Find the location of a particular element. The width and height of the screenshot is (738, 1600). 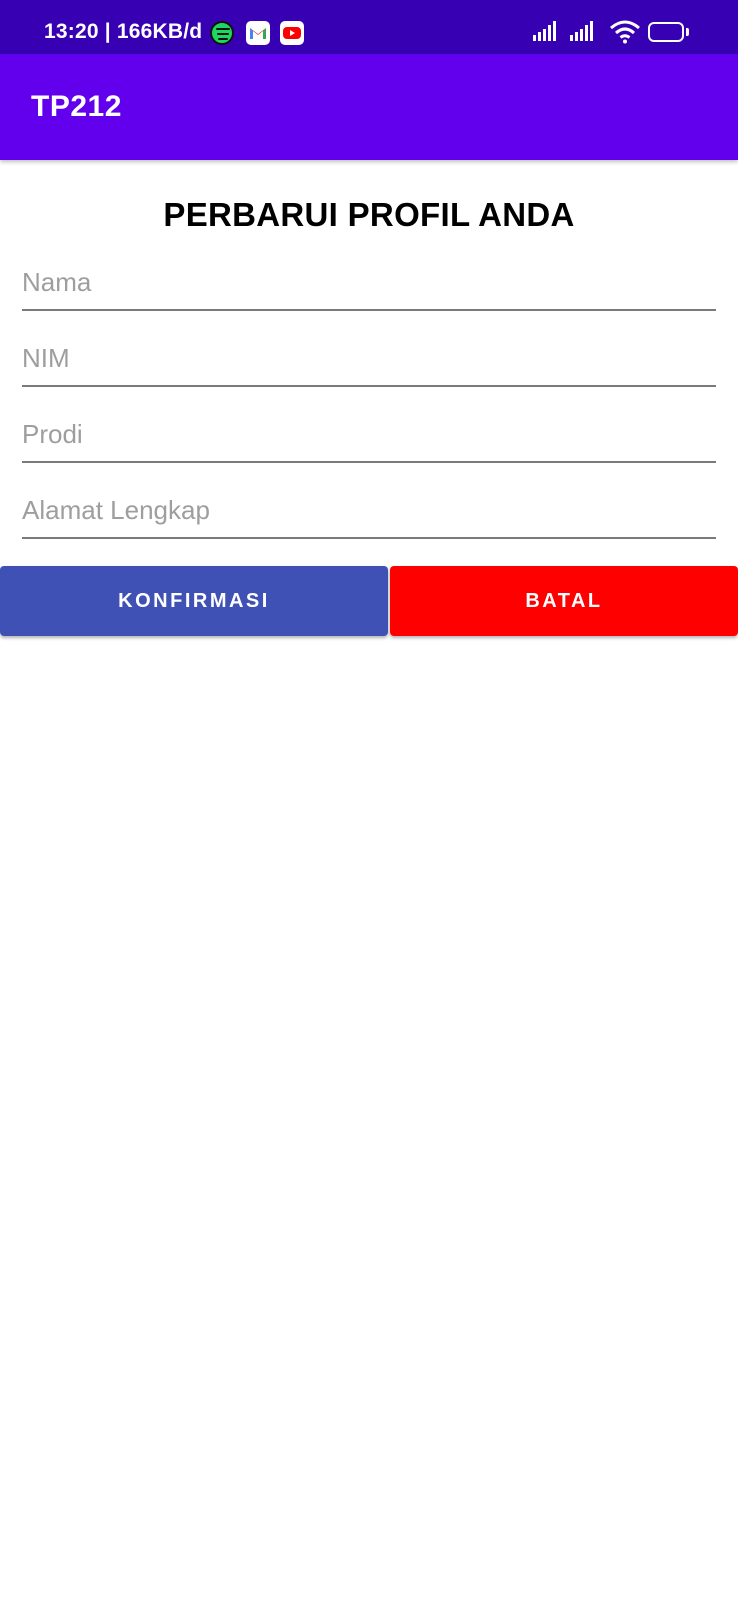

gmail-icon is located at coordinates (258, 33).